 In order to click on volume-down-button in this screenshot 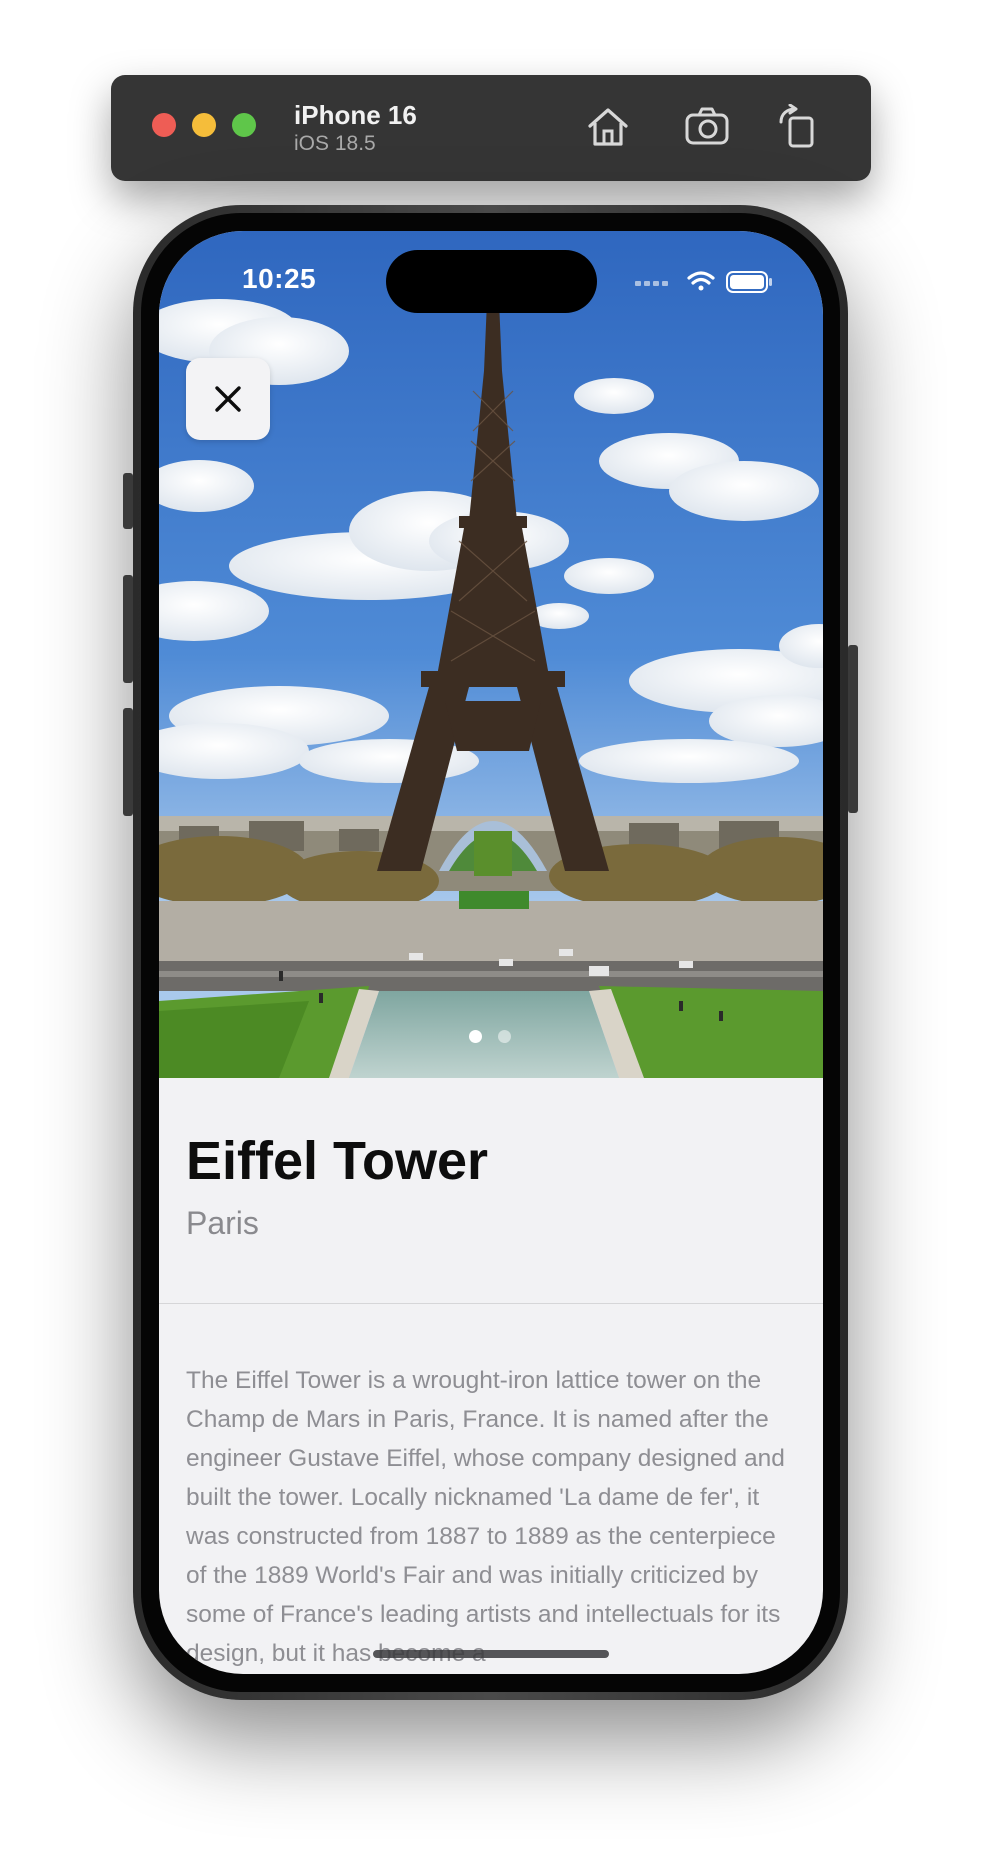, I will do `click(128, 762)`.